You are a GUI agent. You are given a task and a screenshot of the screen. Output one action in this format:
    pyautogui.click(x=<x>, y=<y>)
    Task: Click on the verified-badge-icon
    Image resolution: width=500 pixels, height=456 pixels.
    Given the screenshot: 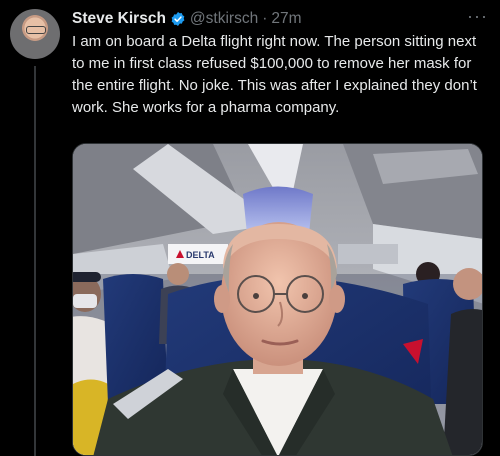 What is the action you would take?
    pyautogui.click(x=178, y=19)
    